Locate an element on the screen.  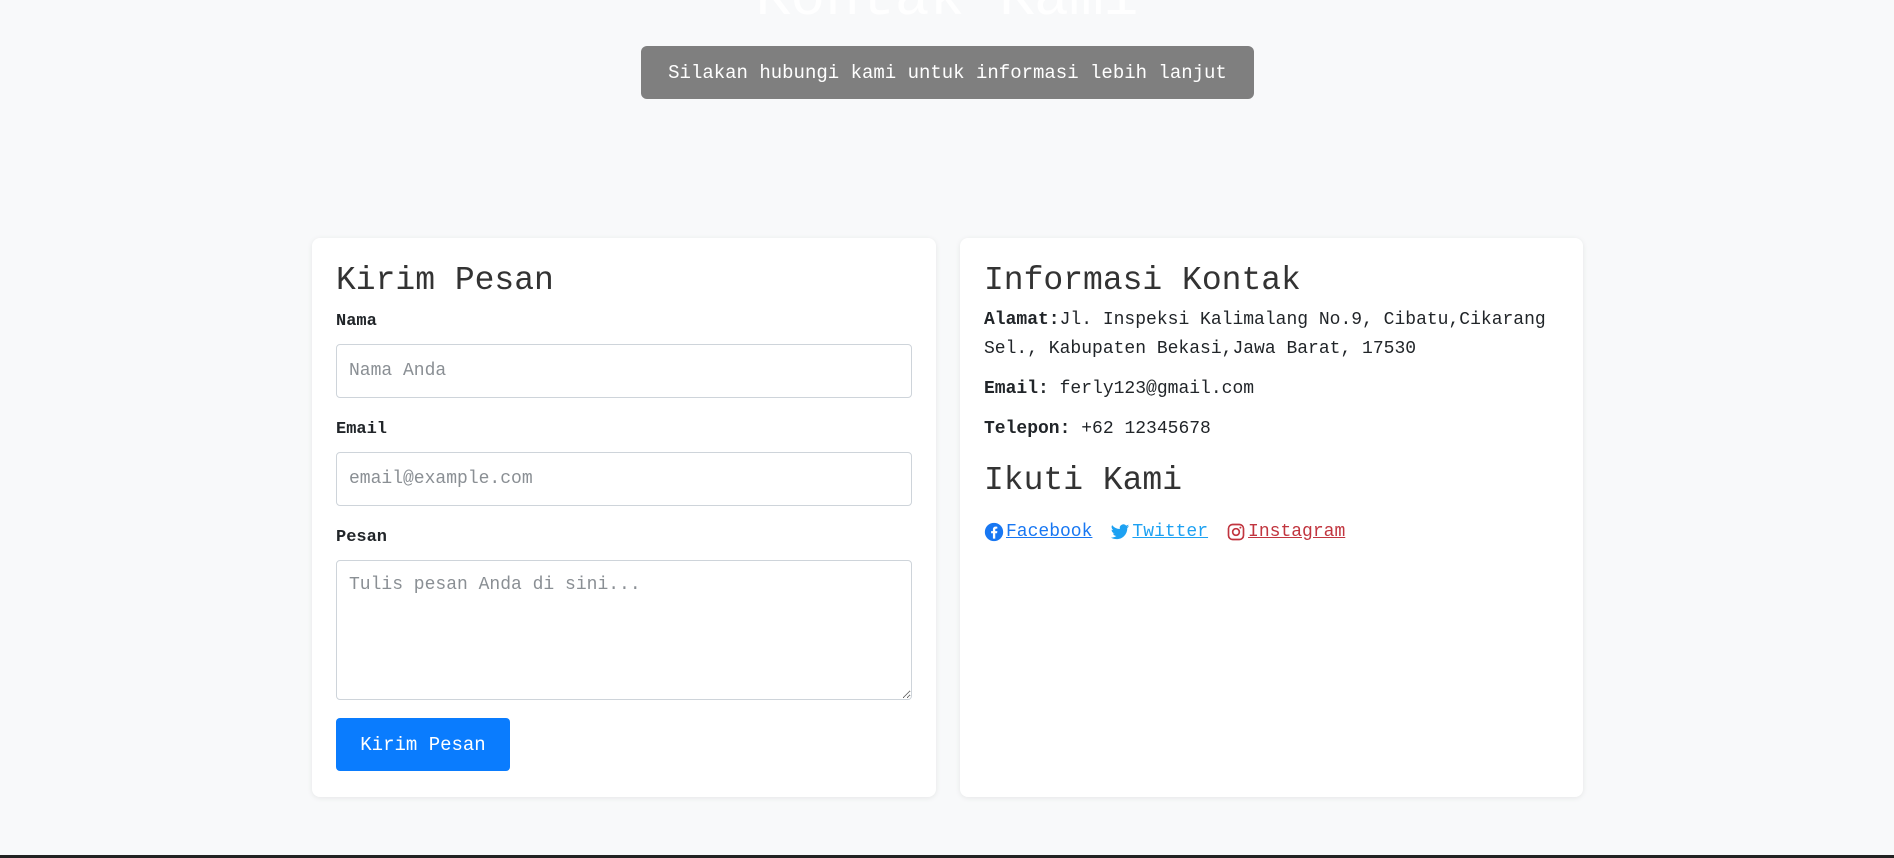
facebook-label: Facebook is located at coordinates (1049, 532).